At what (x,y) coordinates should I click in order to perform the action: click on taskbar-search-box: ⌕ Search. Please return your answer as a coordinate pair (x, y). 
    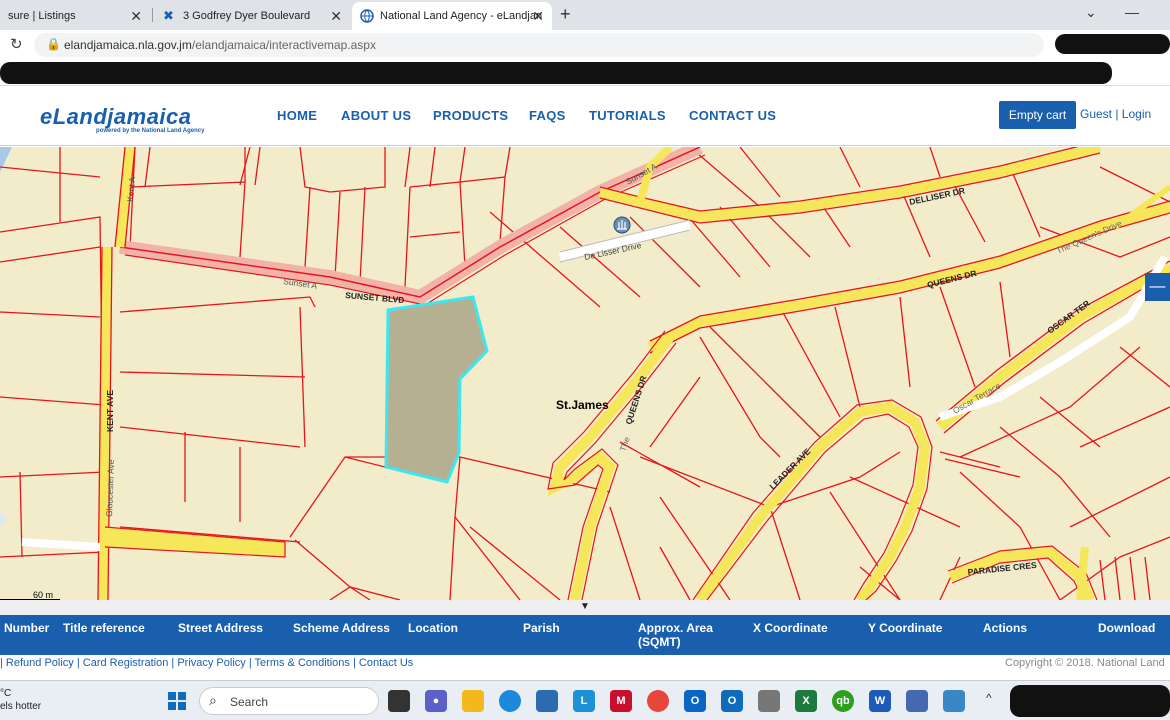
    Looking at the image, I should click on (289, 701).